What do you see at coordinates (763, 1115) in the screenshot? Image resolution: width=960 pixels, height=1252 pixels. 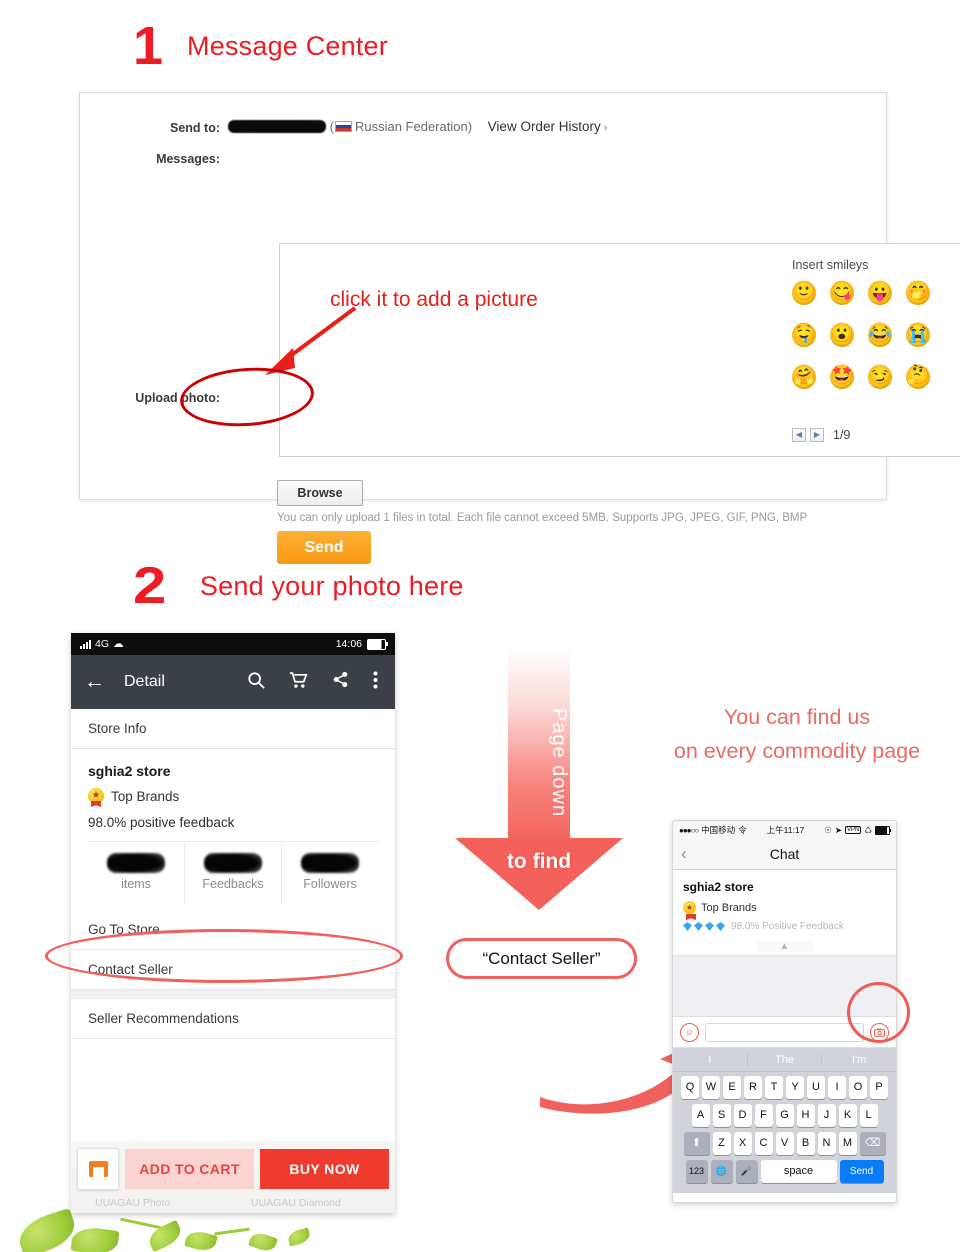 I see `key-f: F` at bounding box center [763, 1115].